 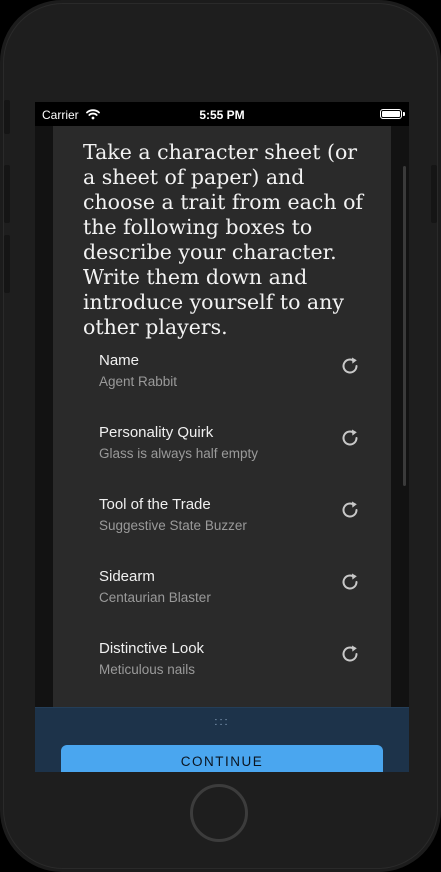 I want to click on battery-icon, so click(x=392, y=114).